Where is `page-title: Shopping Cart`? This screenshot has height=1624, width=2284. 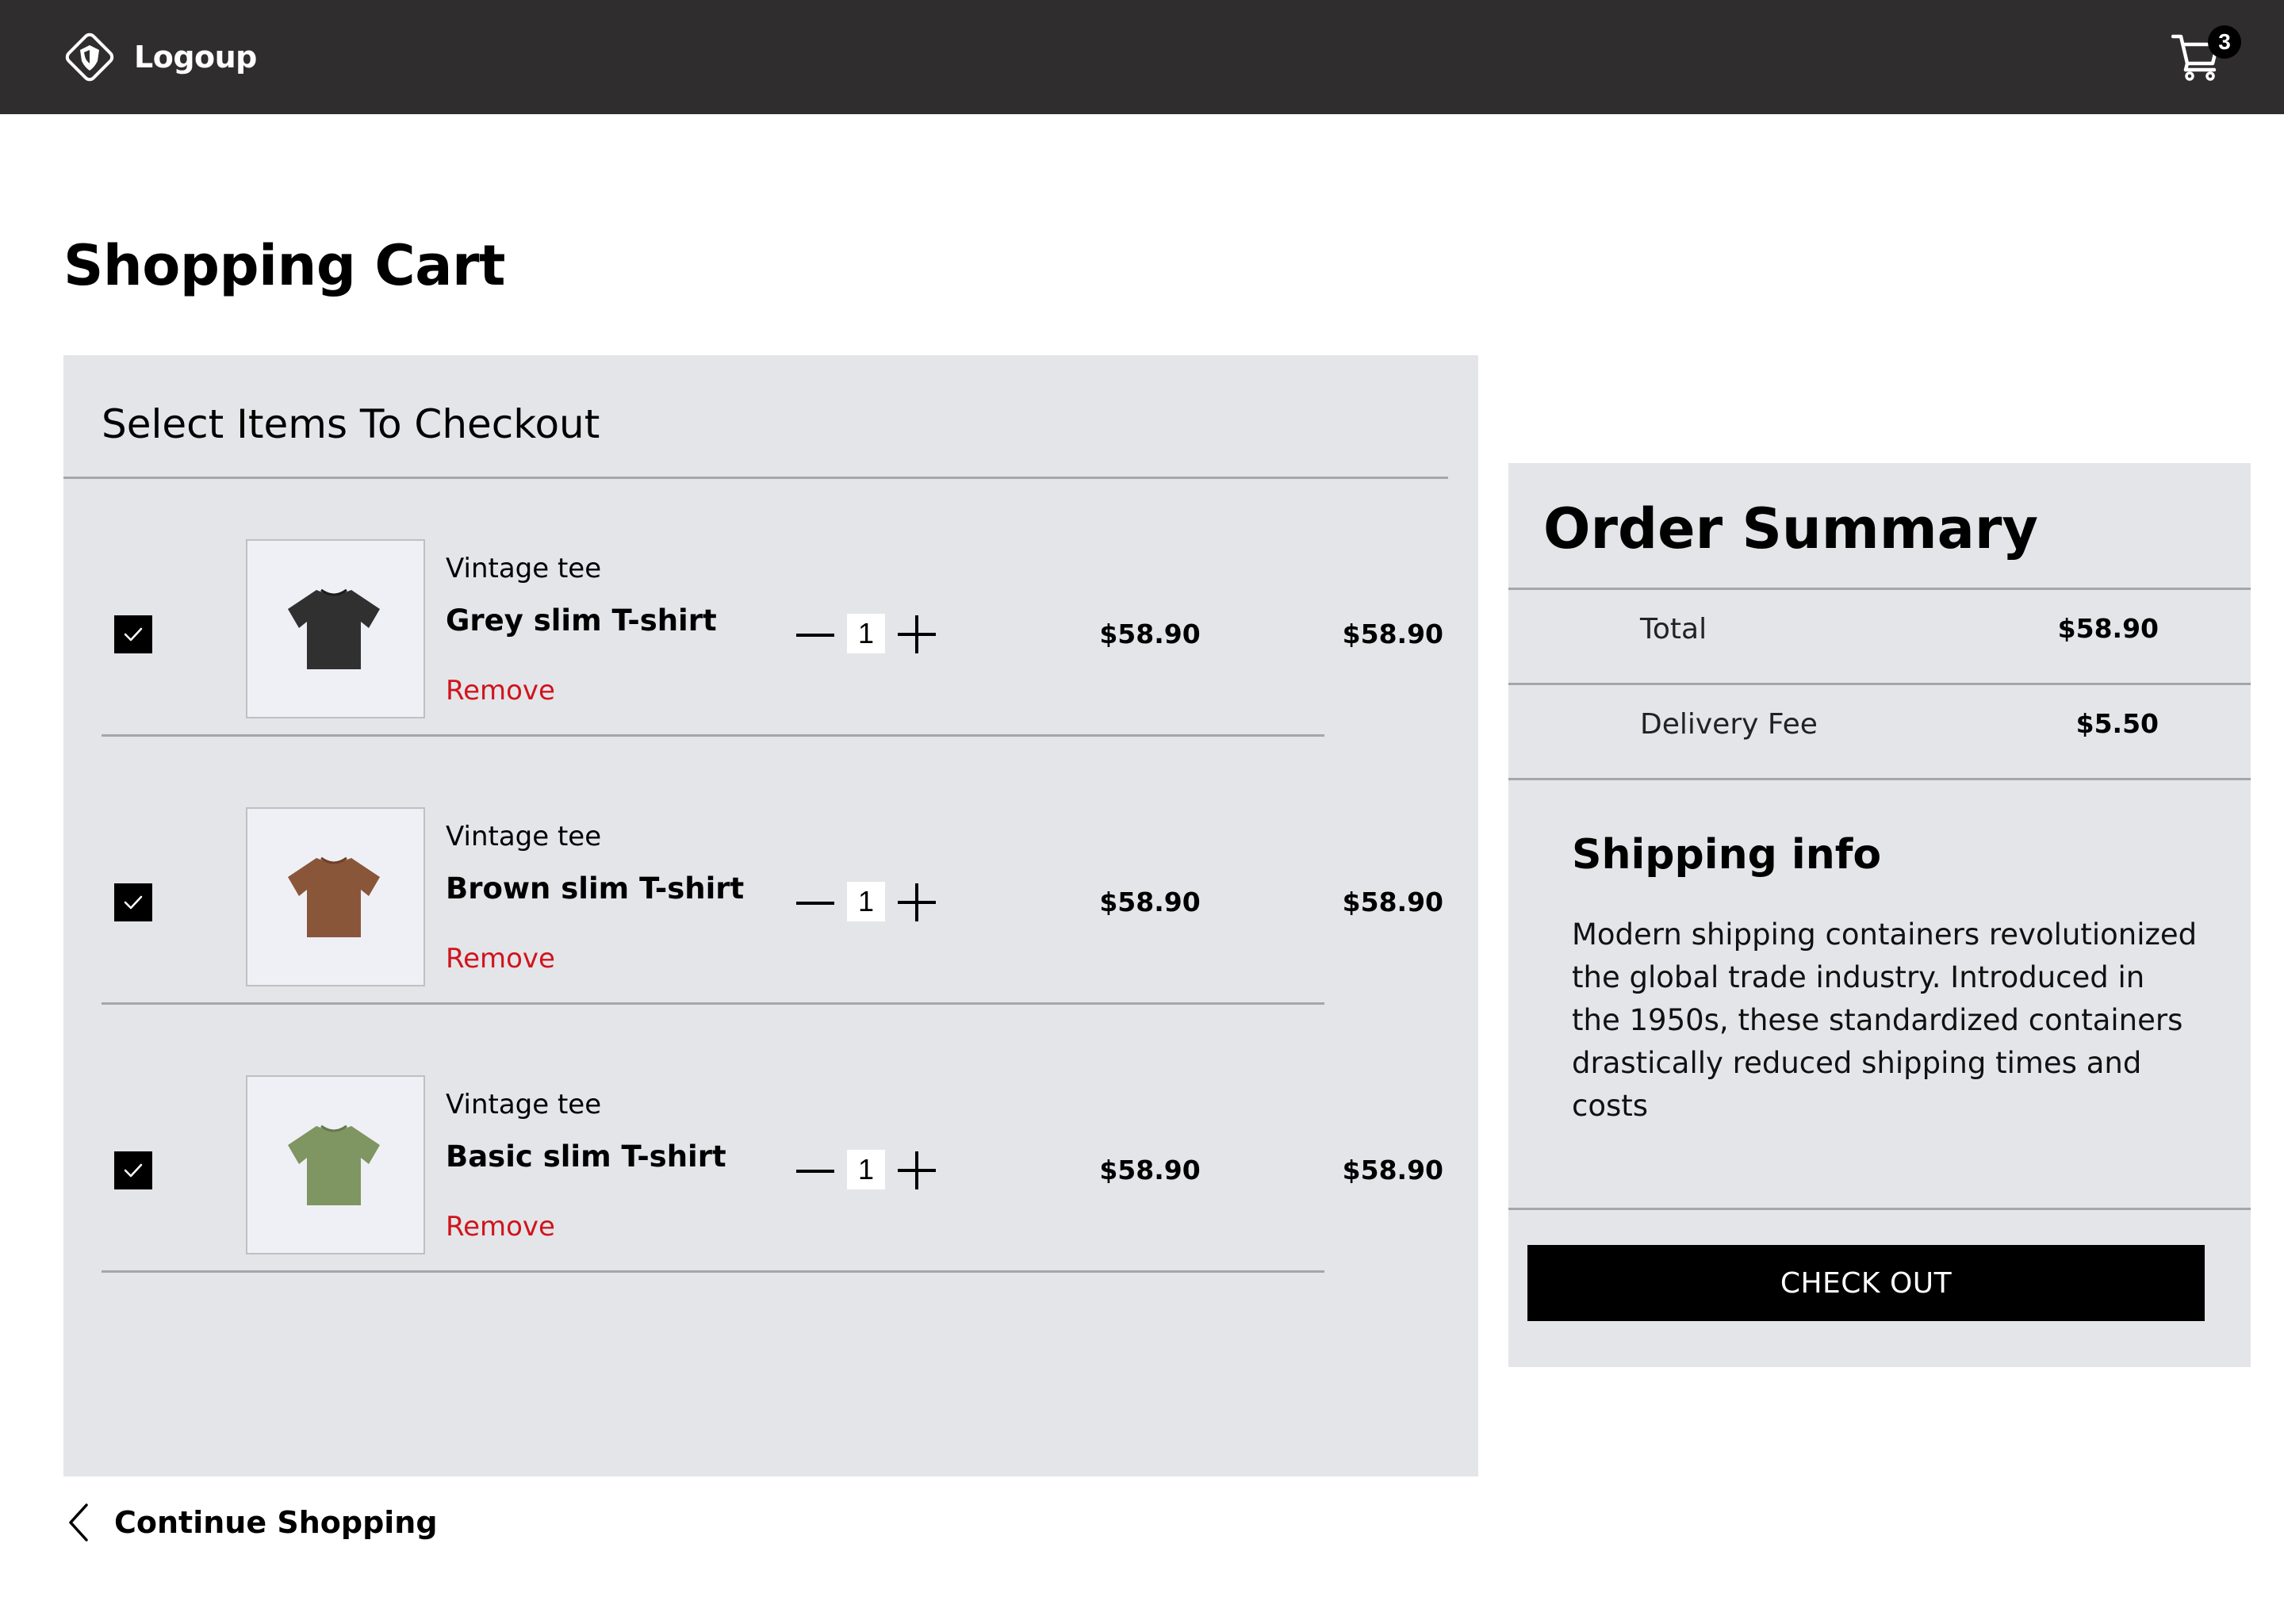
page-title: Shopping Cart is located at coordinates (284, 265).